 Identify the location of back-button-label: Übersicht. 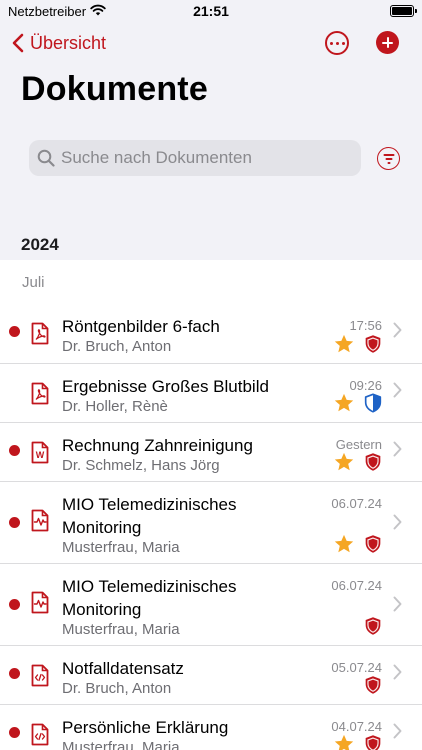
(68, 42).